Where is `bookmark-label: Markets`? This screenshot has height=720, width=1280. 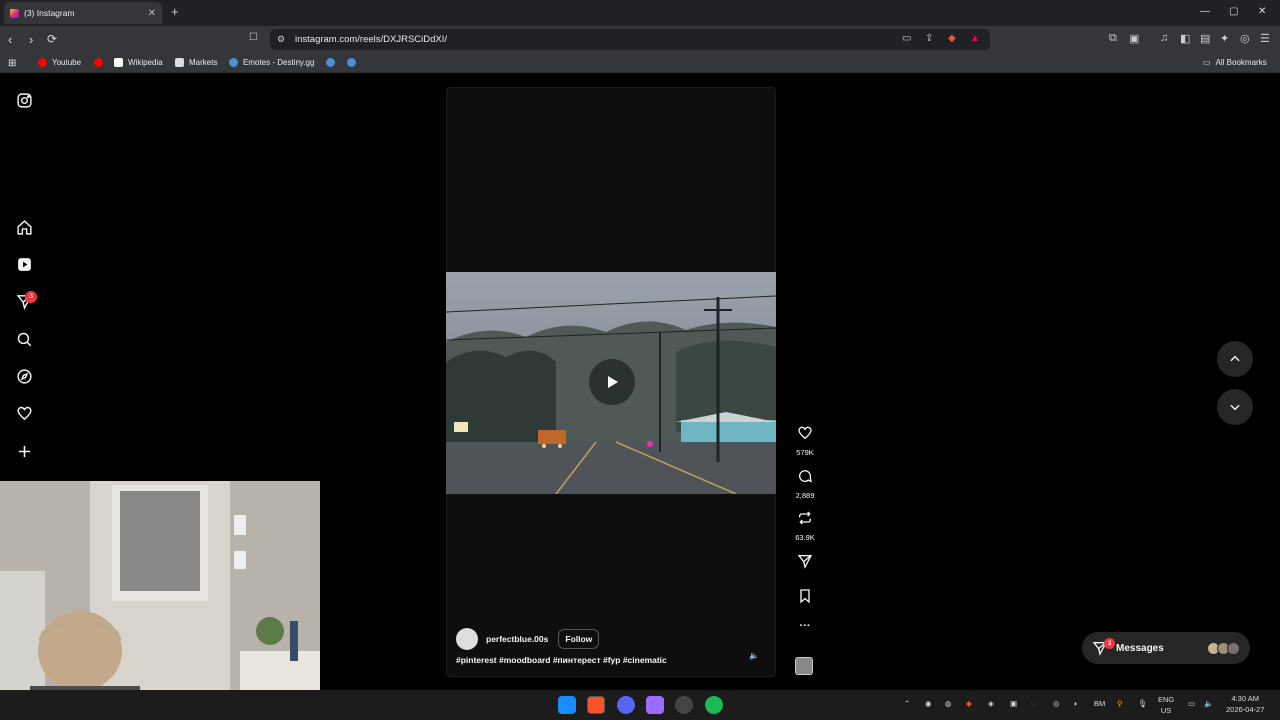
bookmark-label: Markets is located at coordinates (203, 62).